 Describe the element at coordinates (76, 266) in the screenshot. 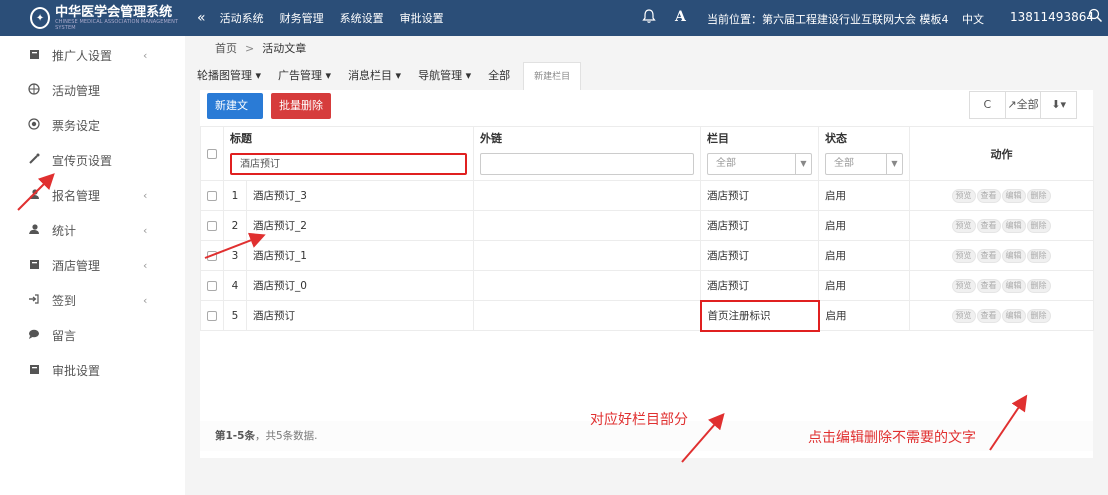

I see `sidebar-item-label: 酒店管理` at that location.